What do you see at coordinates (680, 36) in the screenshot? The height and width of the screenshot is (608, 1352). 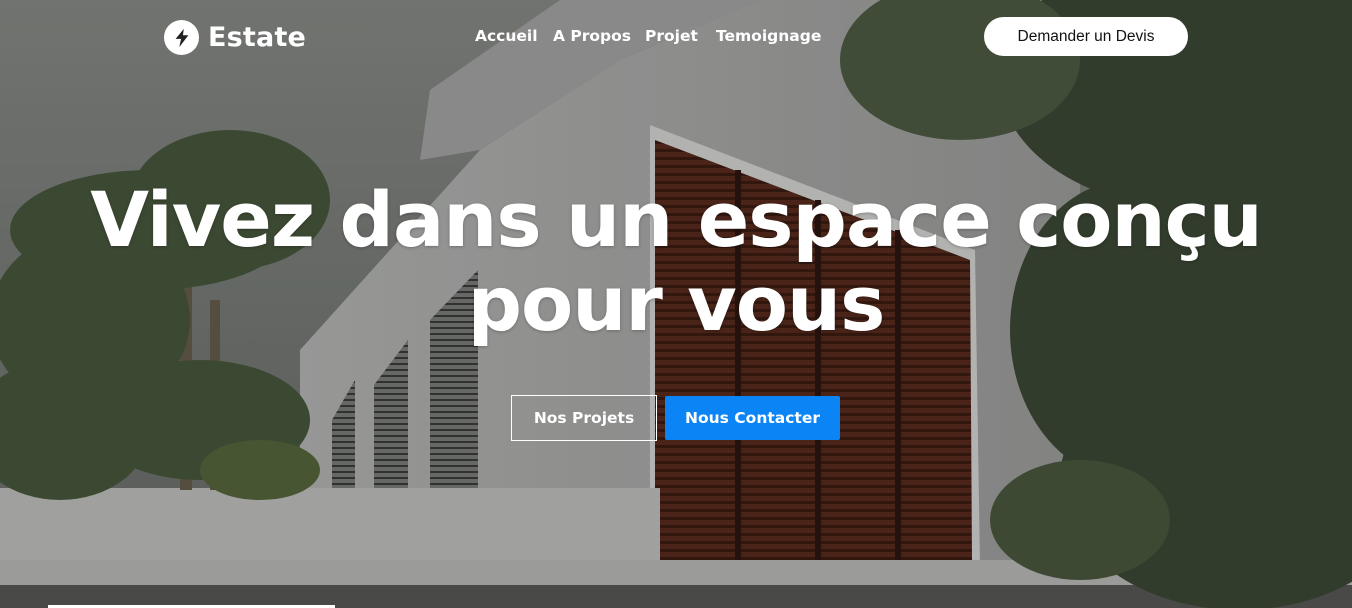 I see `nav-item-projet: Projet` at bounding box center [680, 36].